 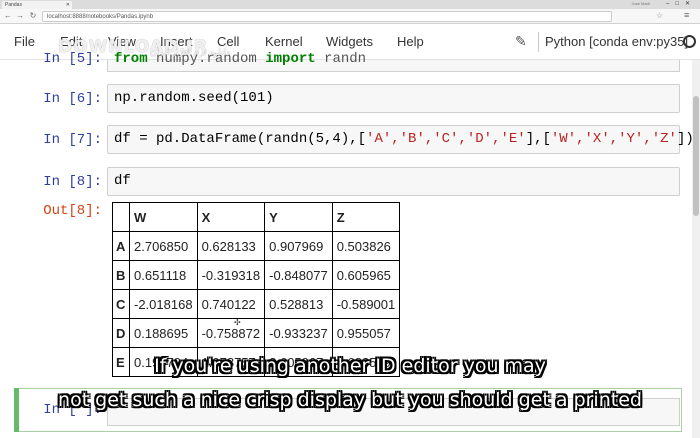 What do you see at coordinates (163, 217) in the screenshot?
I see `column-header: W` at bounding box center [163, 217].